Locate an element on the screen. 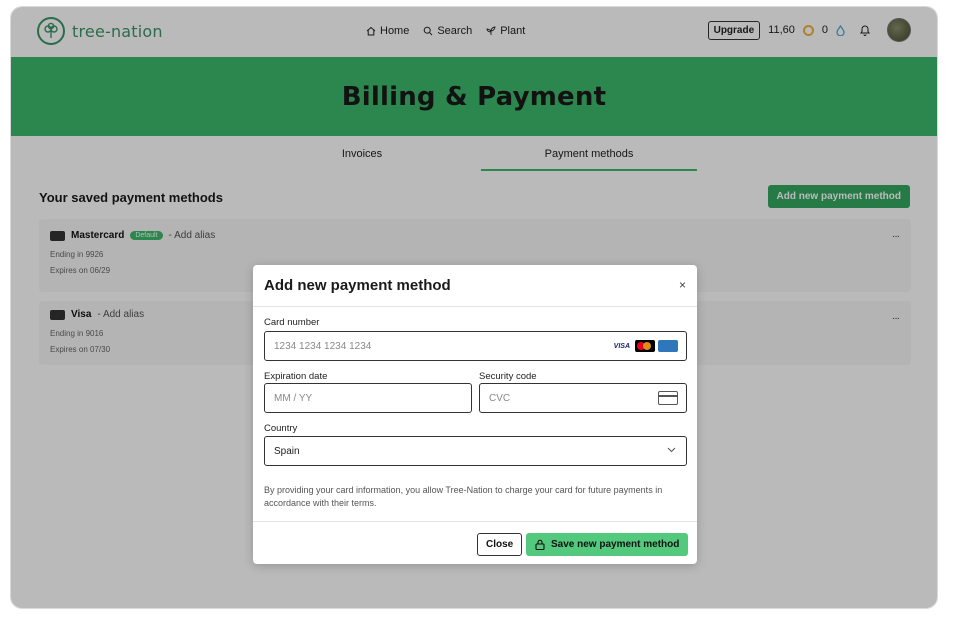 The width and height of the screenshot is (953, 621). card-number-label: Card number is located at coordinates (292, 322).